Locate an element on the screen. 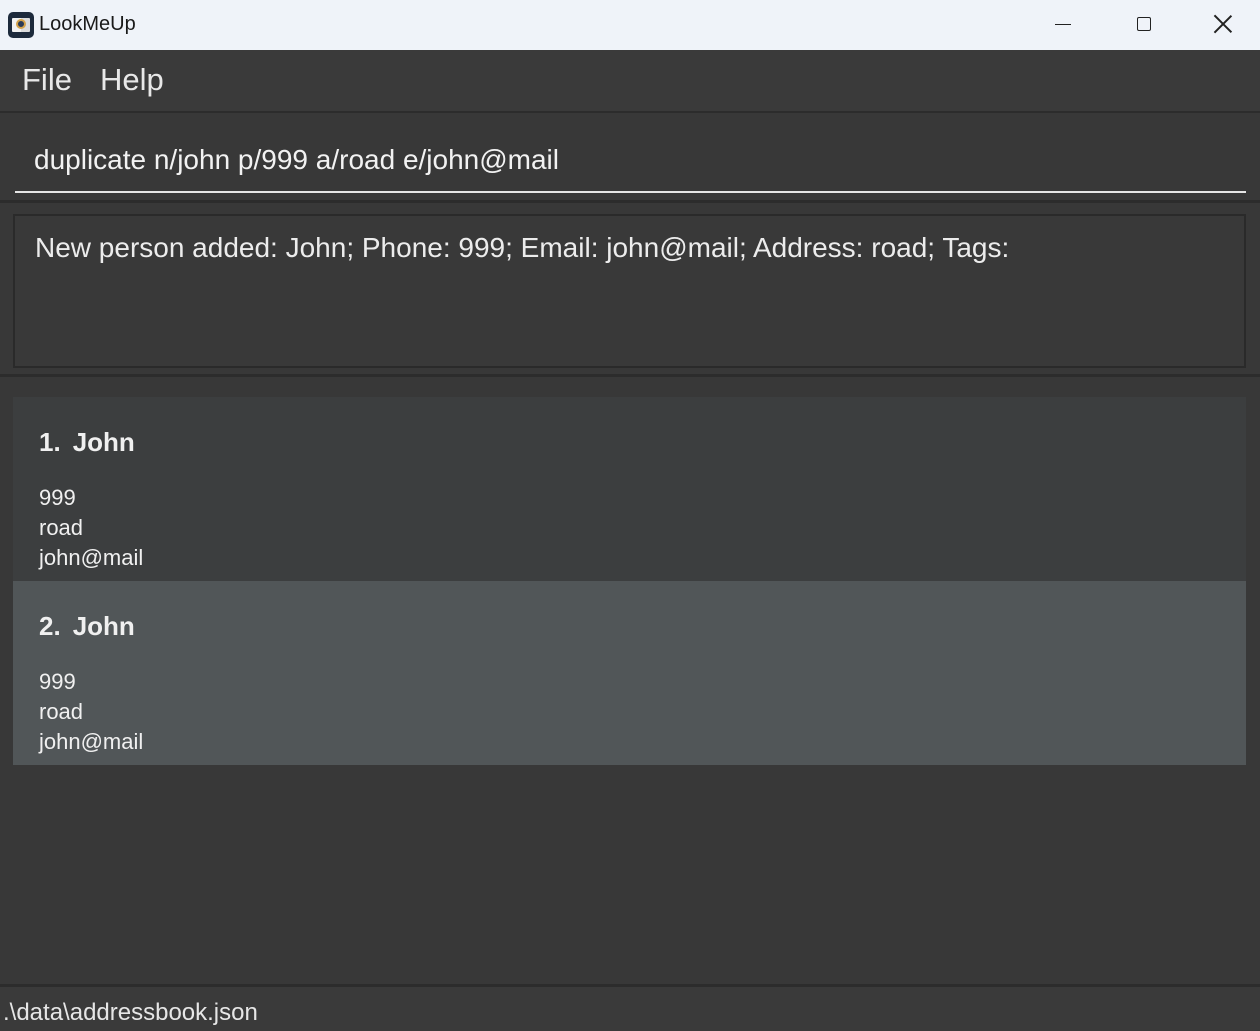 This screenshot has width=1260, height=1031. window-title: LookMeUp is located at coordinates (87, 24).